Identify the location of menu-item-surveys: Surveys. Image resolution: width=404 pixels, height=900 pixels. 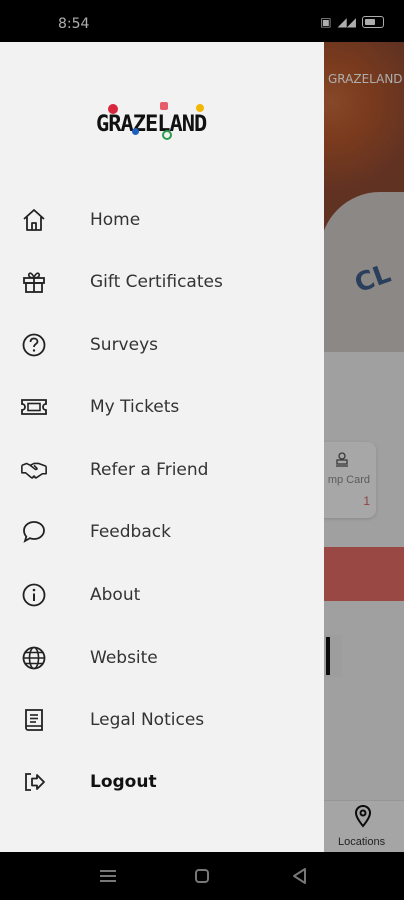
(162, 345).